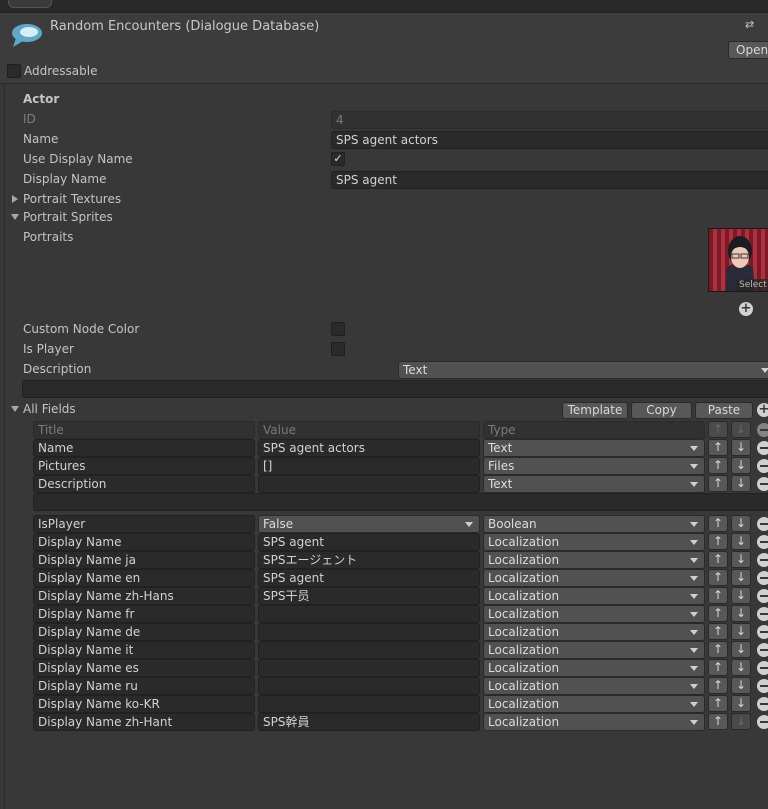 Image resolution: width=768 pixels, height=809 pixels. I want to click on field-value-input: SPS agent actors, so click(369, 448).